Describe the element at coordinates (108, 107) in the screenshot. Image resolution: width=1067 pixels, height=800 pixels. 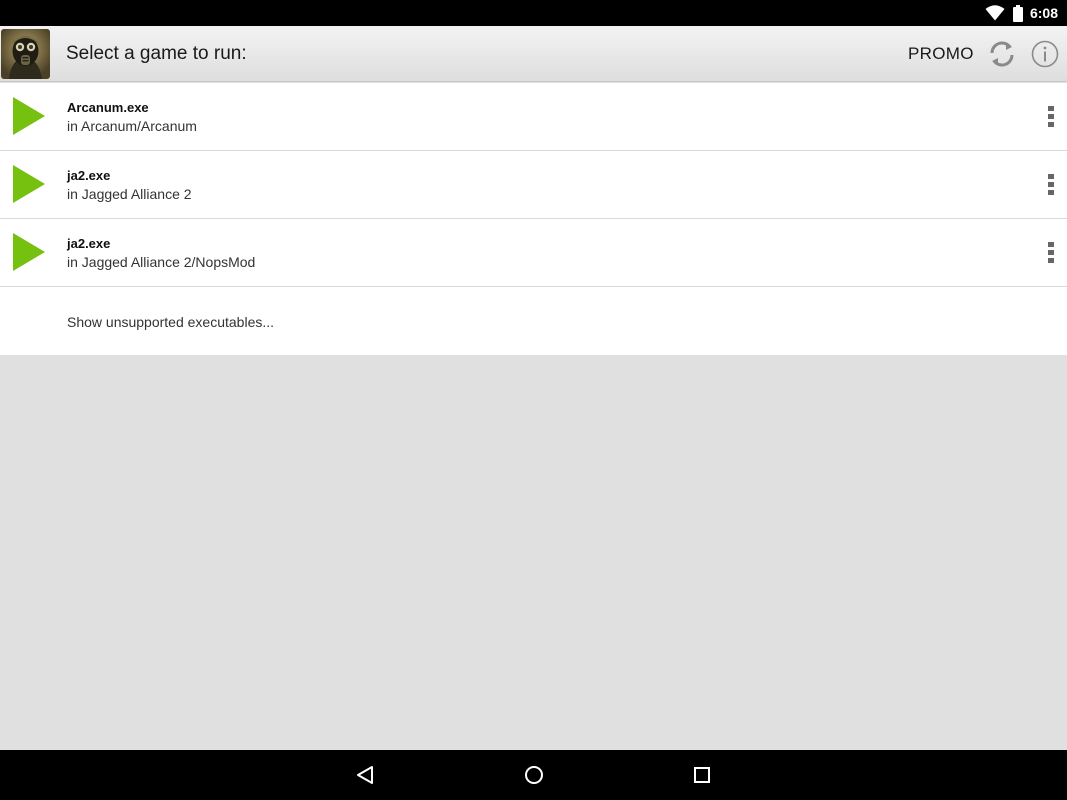
I see `game-name: Arcanum.exe` at that location.